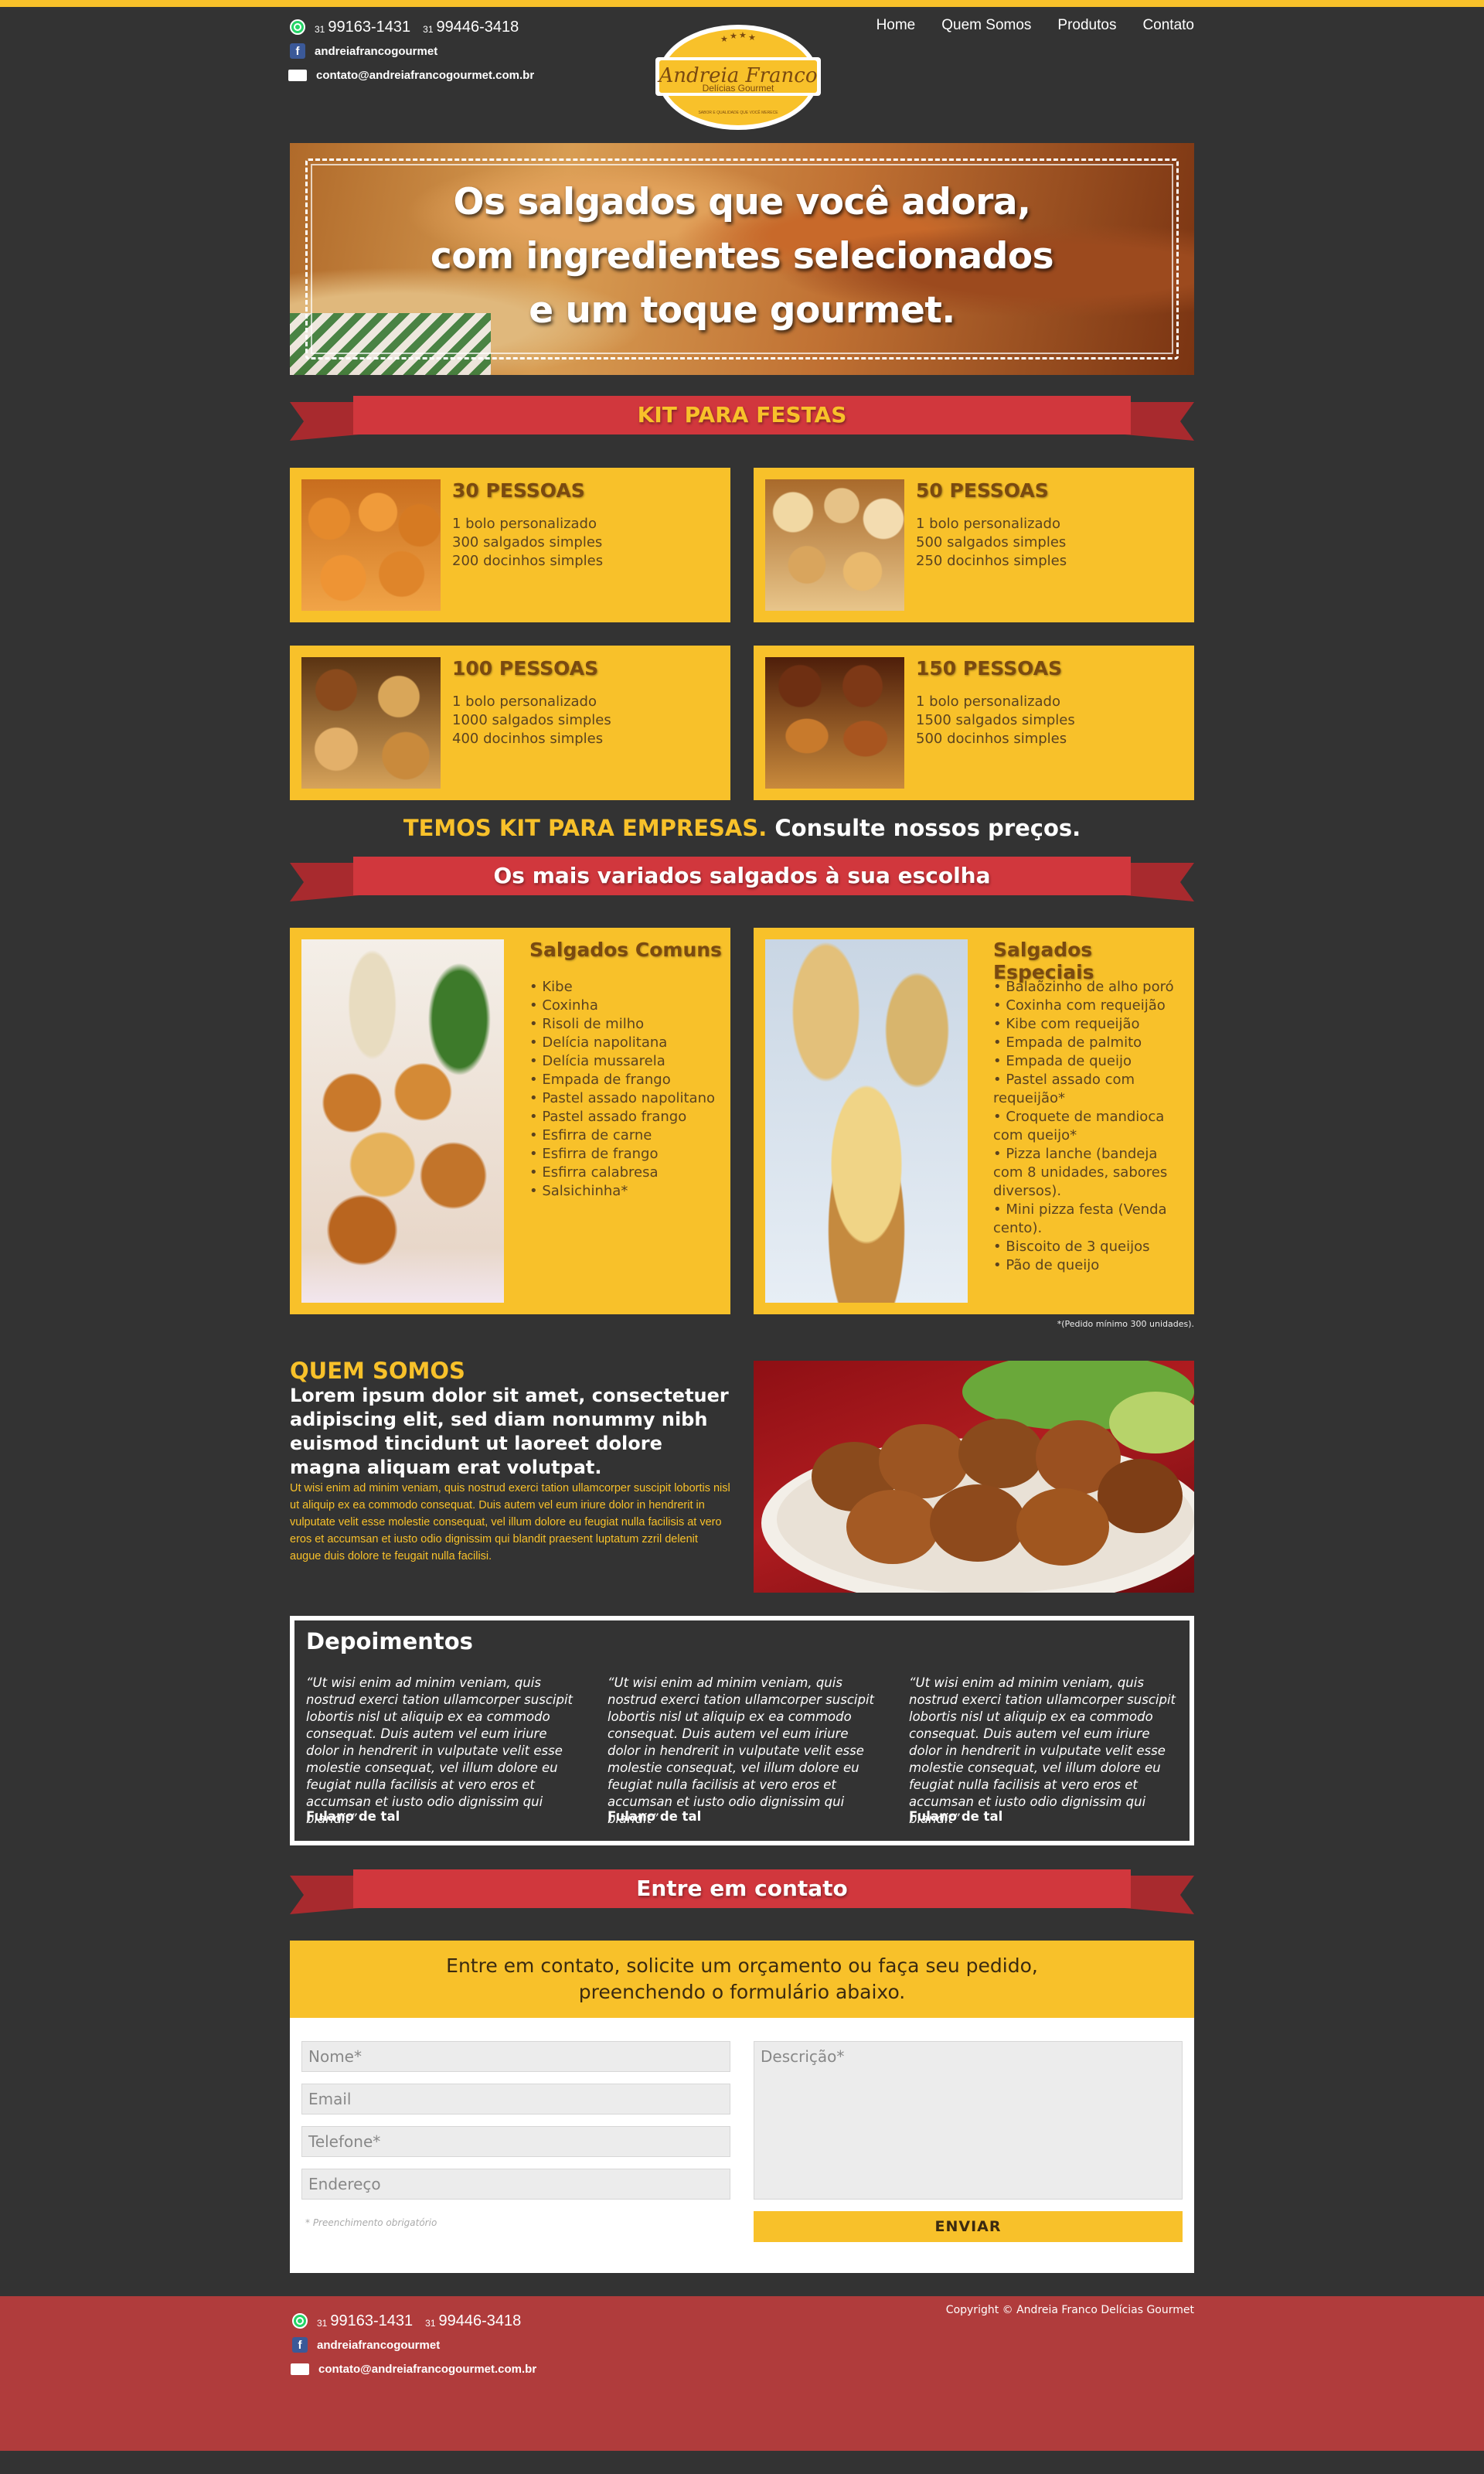  Describe the element at coordinates (525, 668) in the screenshot. I see `kit-title: 100 PESSOAS` at that location.